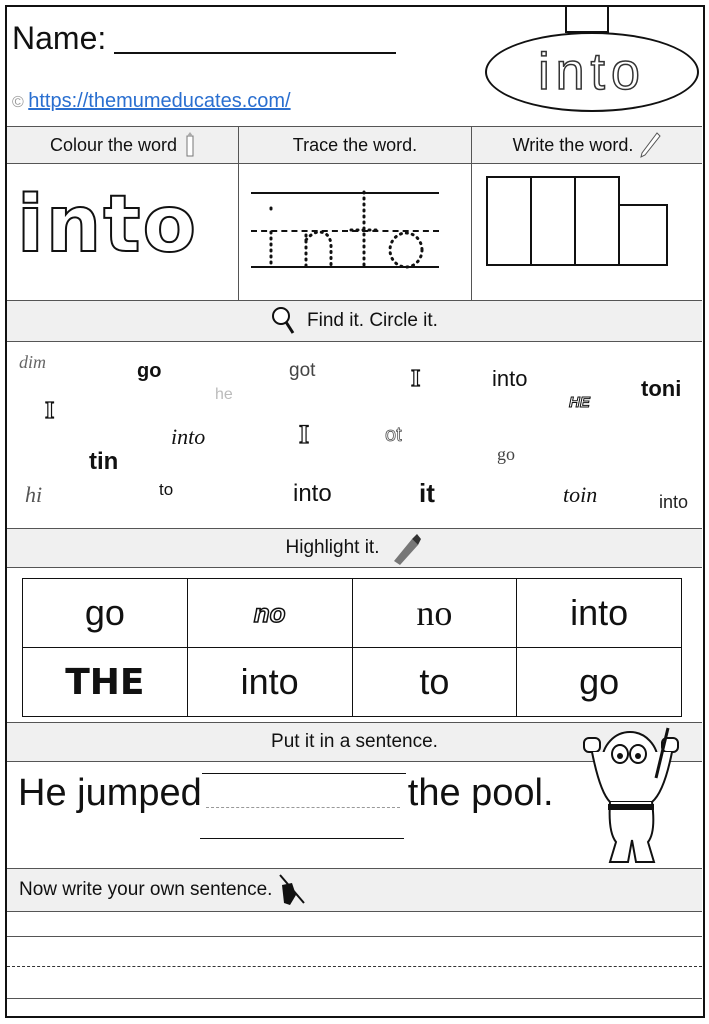 The width and height of the screenshot is (709, 1024). Describe the element at coordinates (283, 320) in the screenshot. I see `magnifier-icon` at that location.